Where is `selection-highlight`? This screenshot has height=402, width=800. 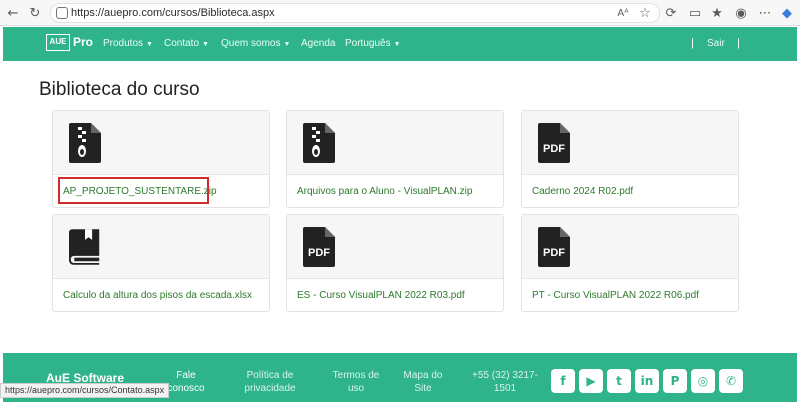
selection-highlight is located at coordinates (133, 190).